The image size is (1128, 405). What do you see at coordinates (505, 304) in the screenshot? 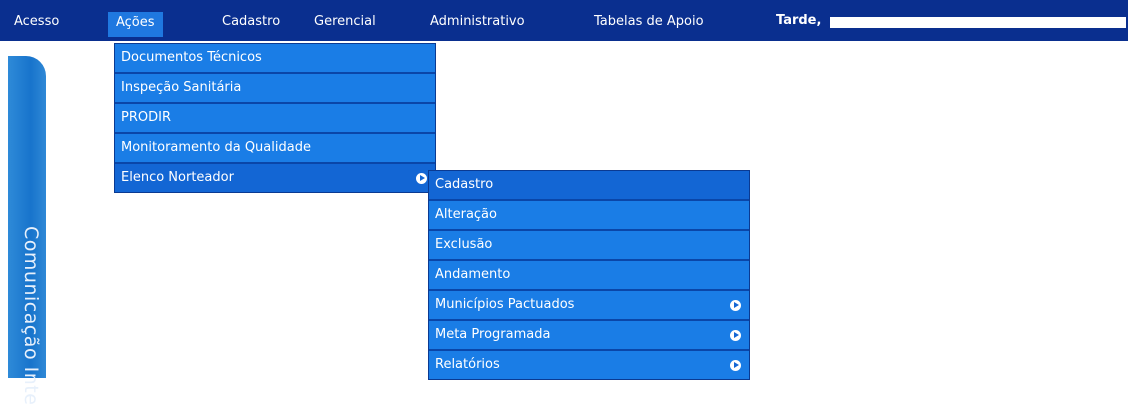
I see `submenu-item-municipios-pactuados-label: Municípios Pactuados` at bounding box center [505, 304].